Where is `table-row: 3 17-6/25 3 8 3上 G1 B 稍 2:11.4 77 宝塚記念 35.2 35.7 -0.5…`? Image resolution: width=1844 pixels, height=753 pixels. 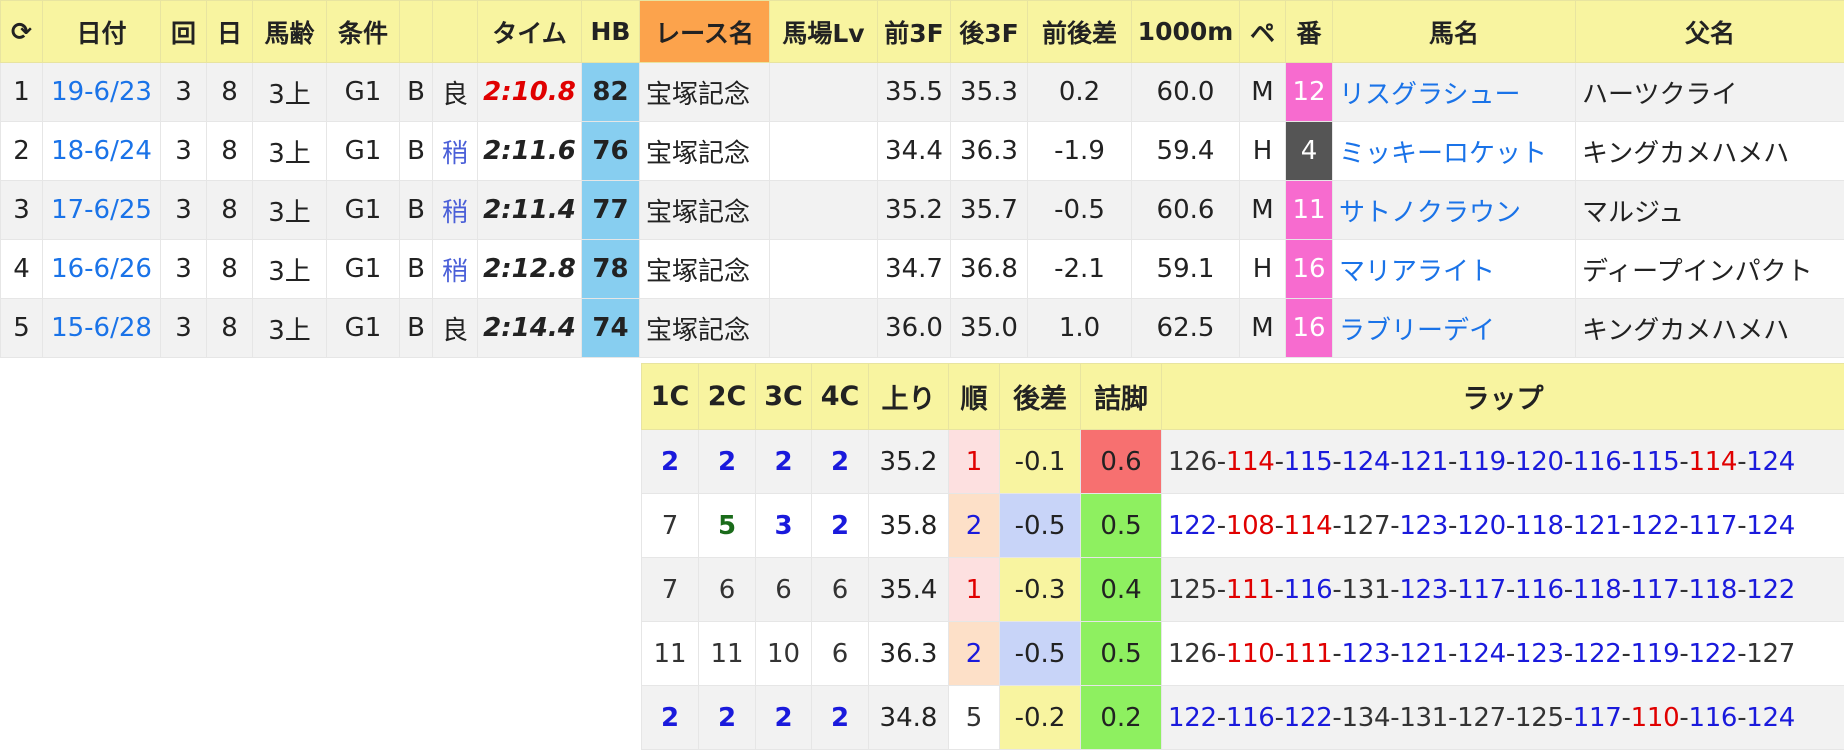 table-row: 3 17-6/25 3 8 3上 G1 B 稍 2:11.4 77 宝塚記念 35.2 35.7 -0.5… is located at coordinates (922, 210).